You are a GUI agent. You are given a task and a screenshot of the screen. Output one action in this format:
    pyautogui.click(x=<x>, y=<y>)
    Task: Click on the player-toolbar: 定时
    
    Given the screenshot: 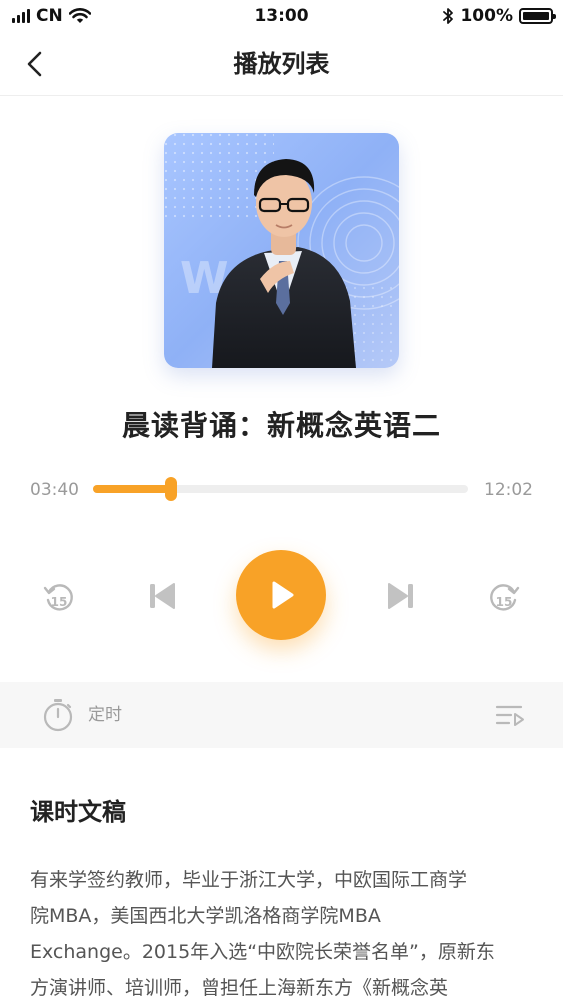 What is the action you would take?
    pyautogui.click(x=281, y=715)
    